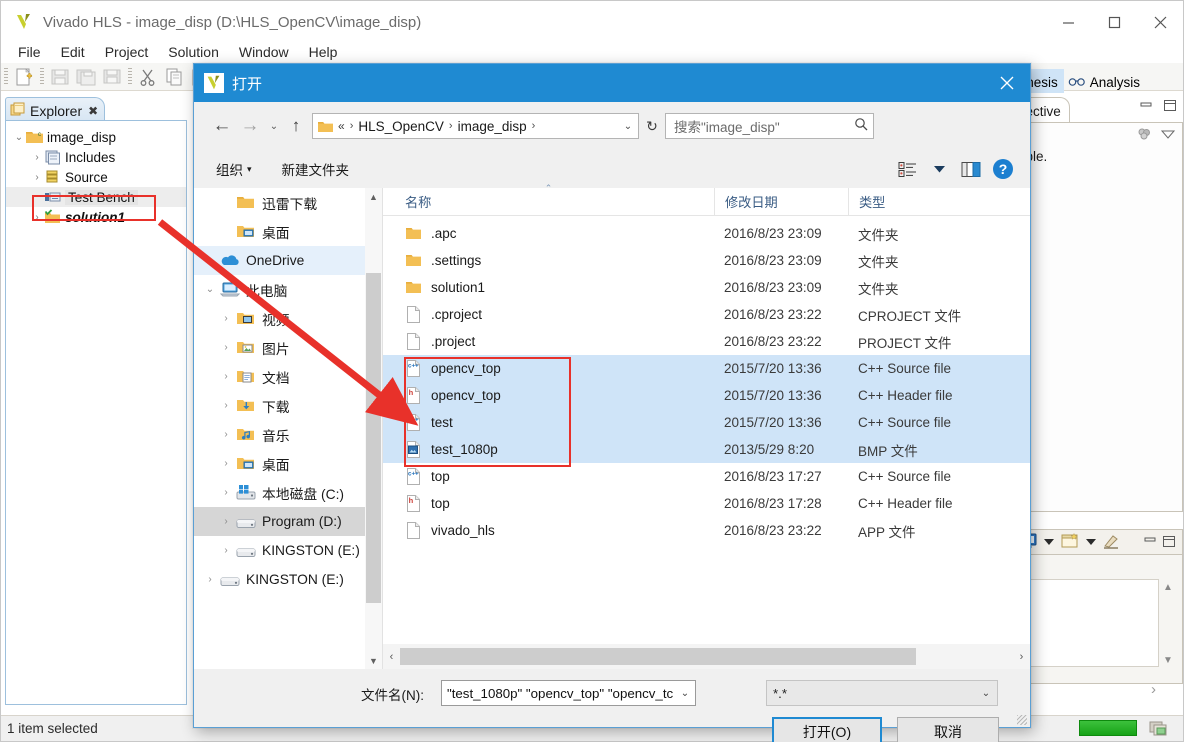 The height and width of the screenshot is (742, 1184). Describe the element at coordinates (1146, 107) in the screenshot. I see `minimize-view-icon` at that location.